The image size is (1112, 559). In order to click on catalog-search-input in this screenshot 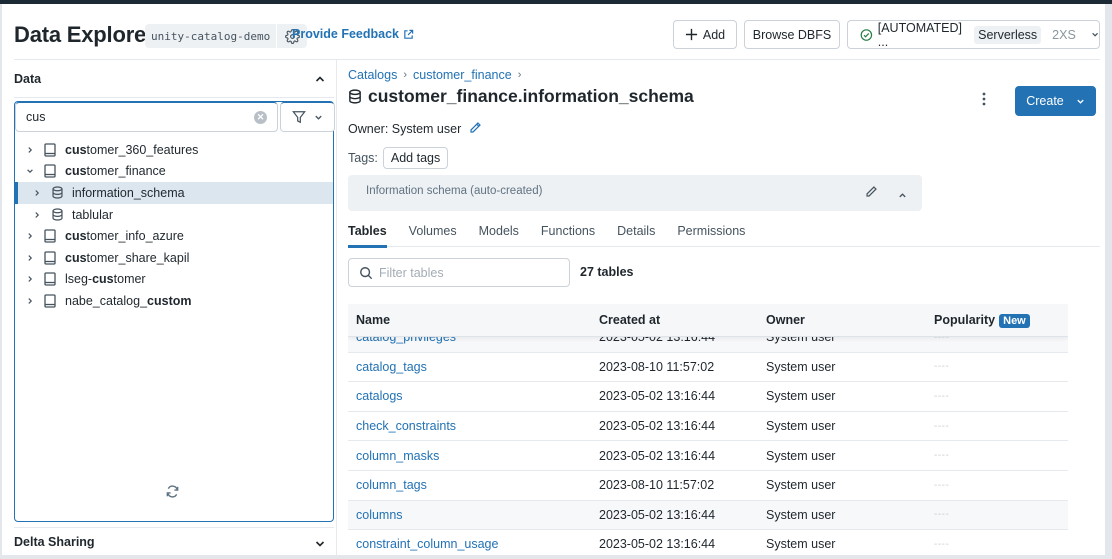, I will do `click(140, 117)`.